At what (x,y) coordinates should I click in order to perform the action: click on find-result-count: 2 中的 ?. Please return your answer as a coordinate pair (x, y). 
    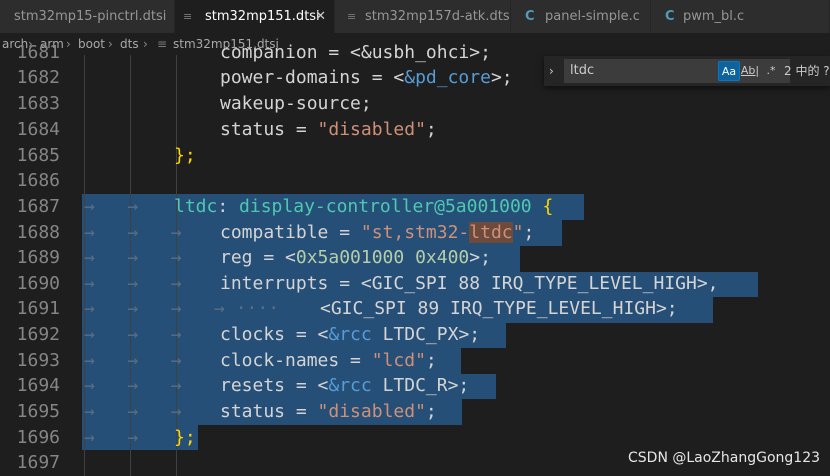
    Looking at the image, I should click on (807, 71).